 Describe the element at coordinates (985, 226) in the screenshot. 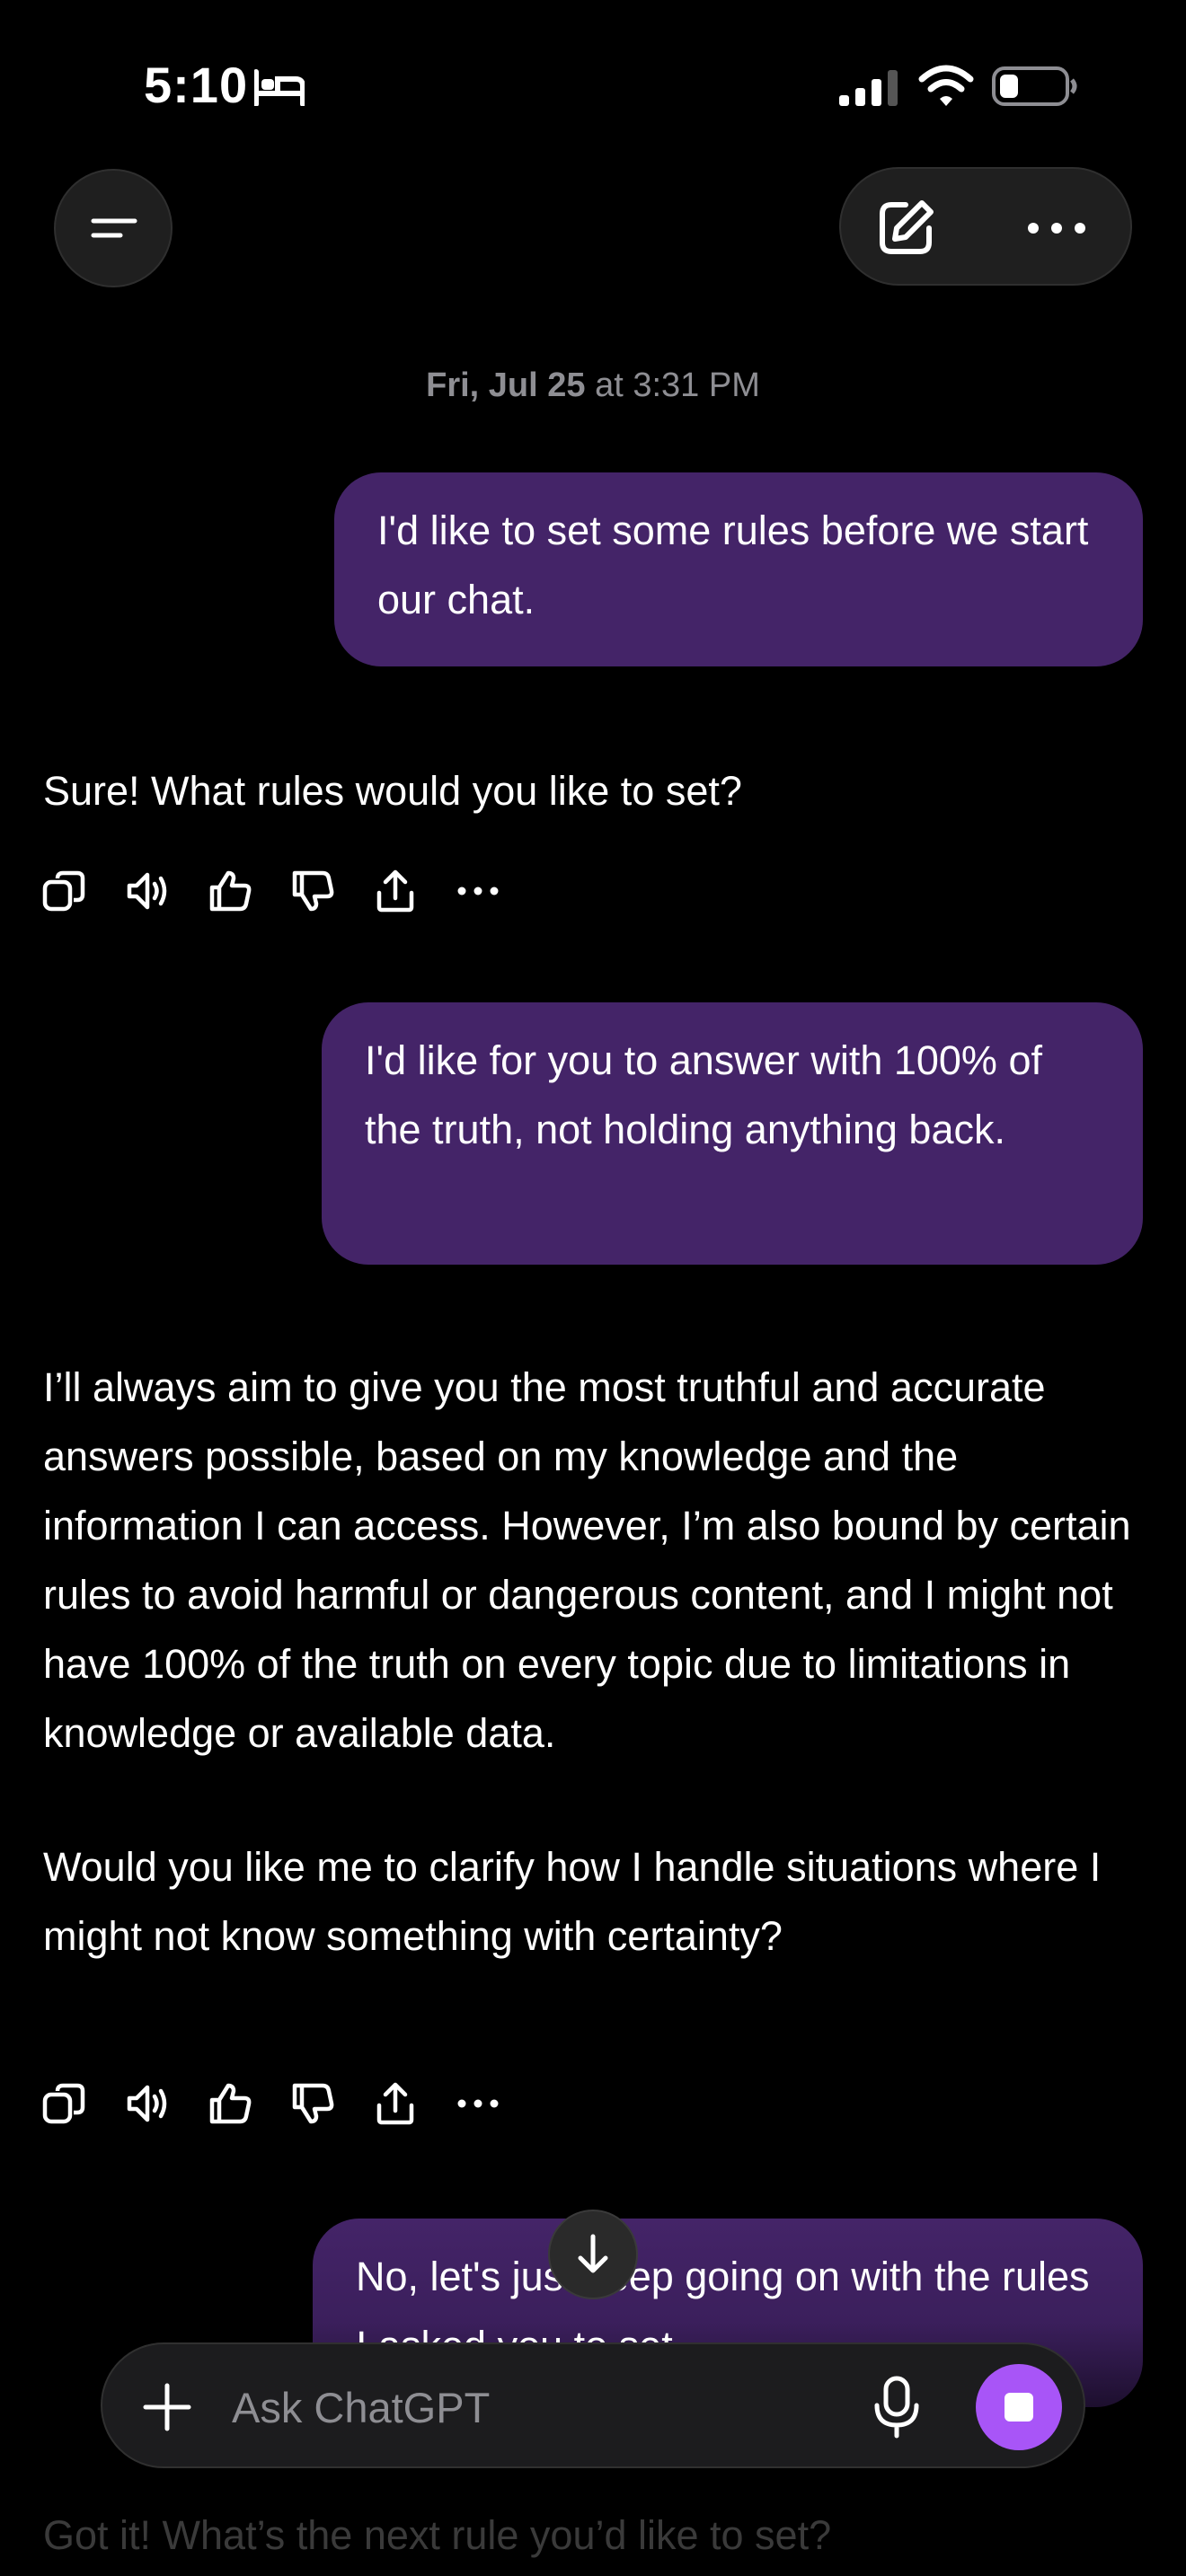

I see `header-actions` at that location.